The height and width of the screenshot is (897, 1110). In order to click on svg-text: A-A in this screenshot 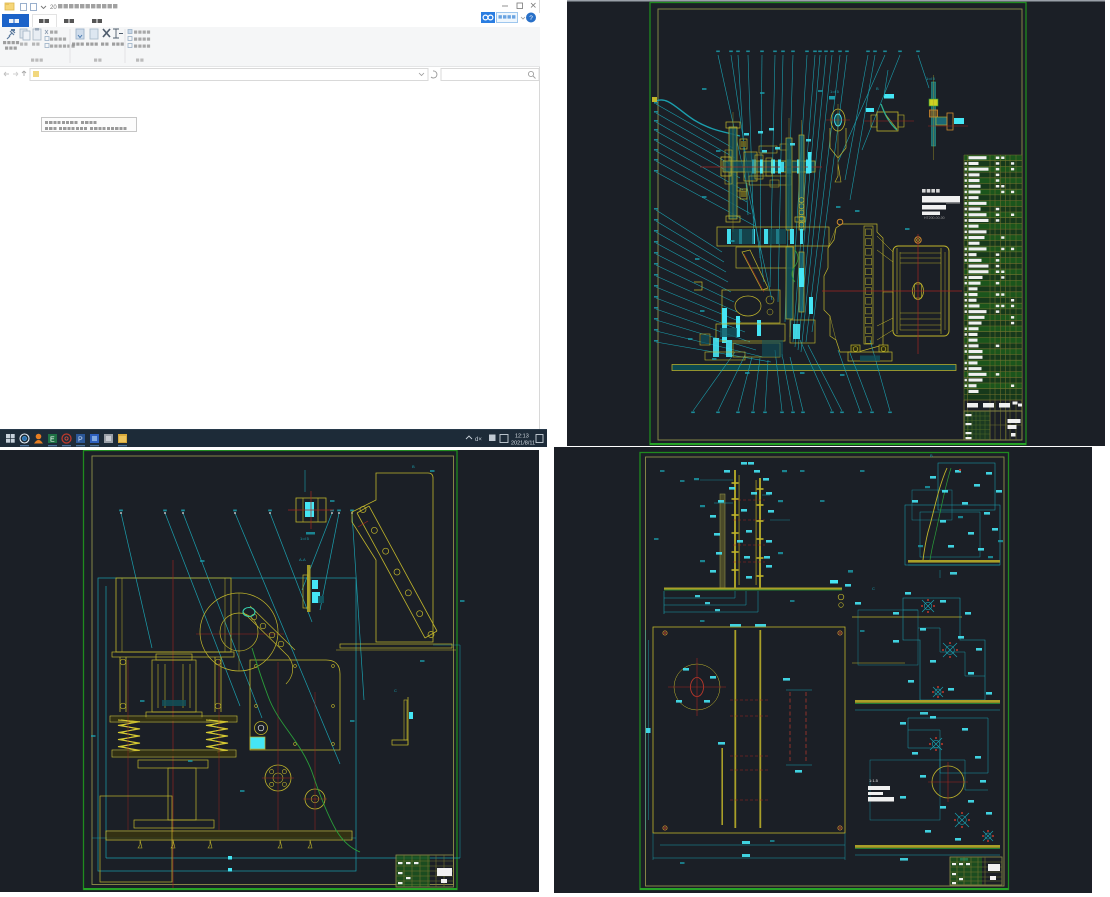, I will do `click(302, 559)`.